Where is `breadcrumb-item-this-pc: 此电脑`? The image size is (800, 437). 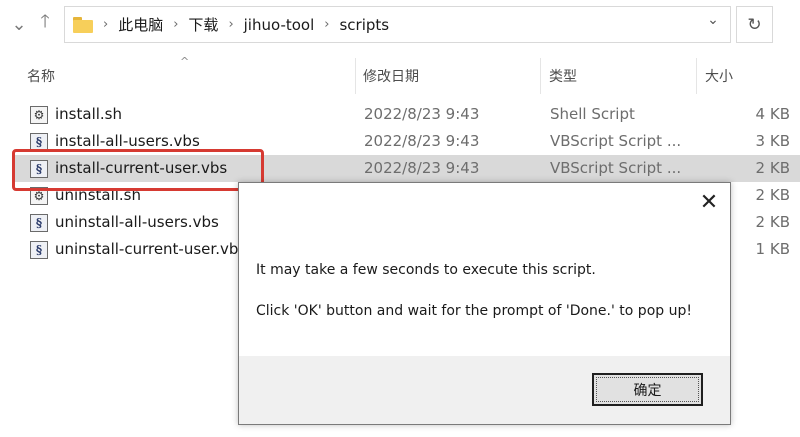
breadcrumb-item-this-pc: 此电脑 is located at coordinates (140, 24).